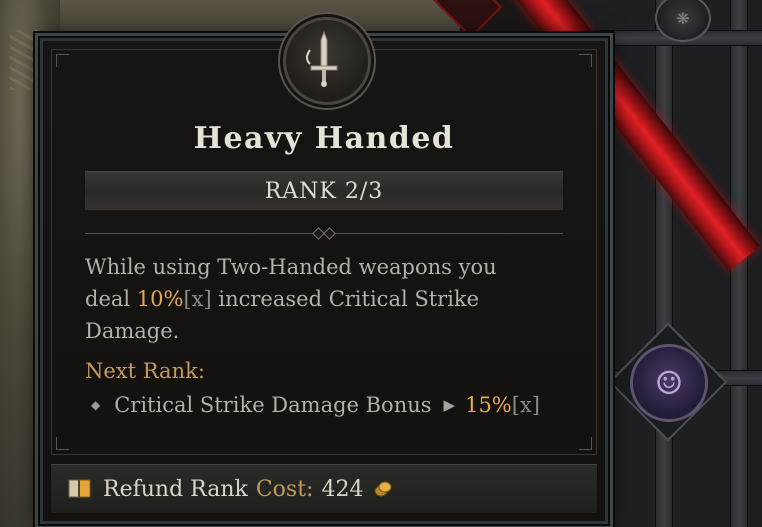 The image size is (762, 527). I want to click on sword-icon, so click(322, 58).